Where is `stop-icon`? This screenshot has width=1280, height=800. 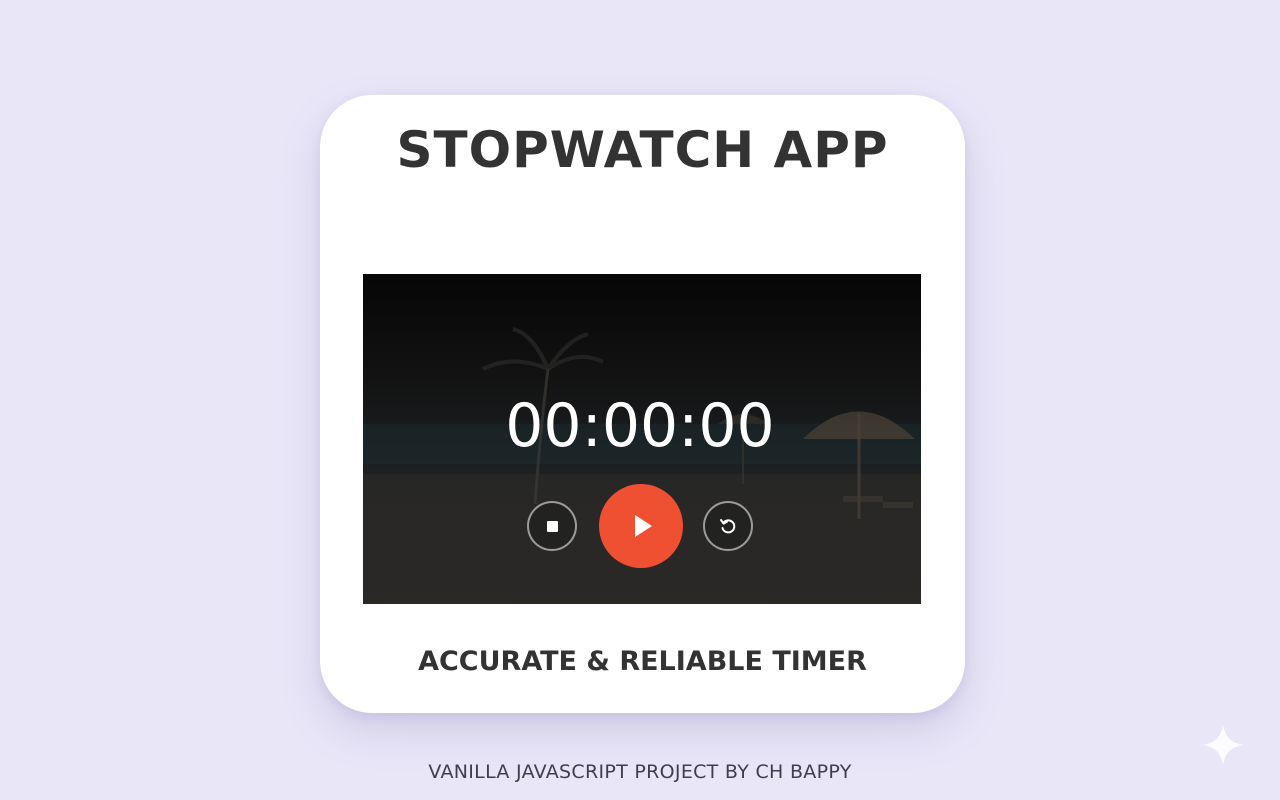 stop-icon is located at coordinates (552, 526).